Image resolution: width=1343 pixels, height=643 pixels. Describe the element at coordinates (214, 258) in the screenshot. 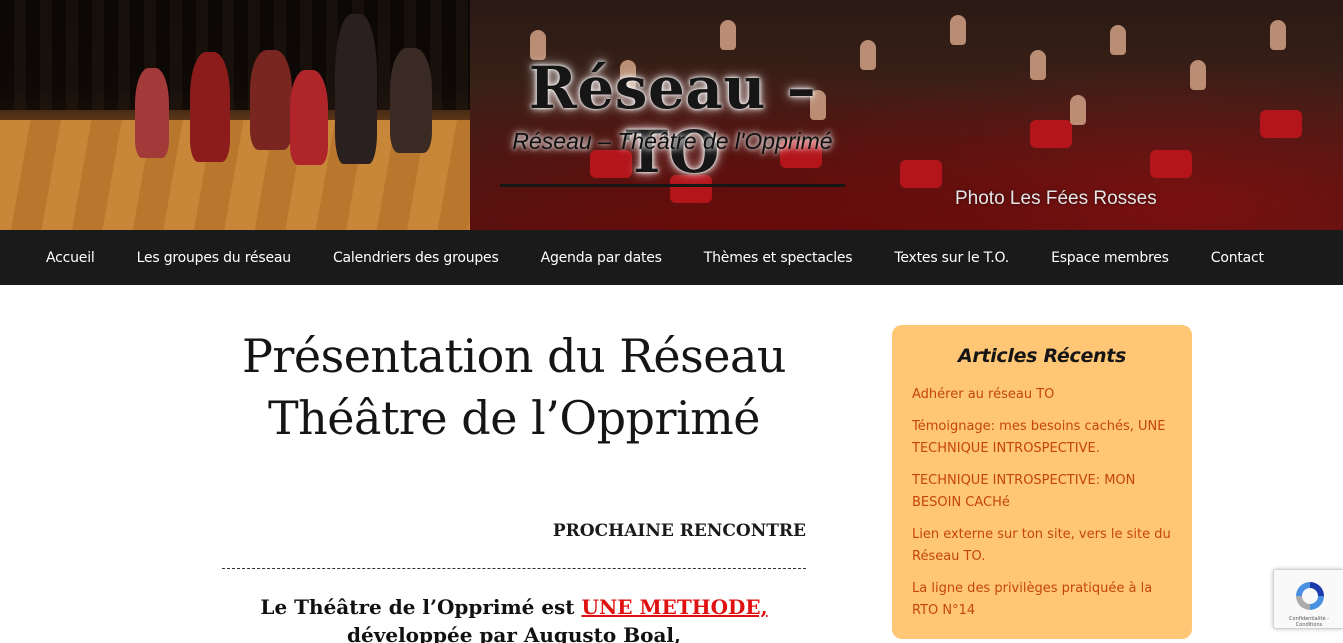

I see `nav-item-groupes: Les groupes du réseau` at that location.